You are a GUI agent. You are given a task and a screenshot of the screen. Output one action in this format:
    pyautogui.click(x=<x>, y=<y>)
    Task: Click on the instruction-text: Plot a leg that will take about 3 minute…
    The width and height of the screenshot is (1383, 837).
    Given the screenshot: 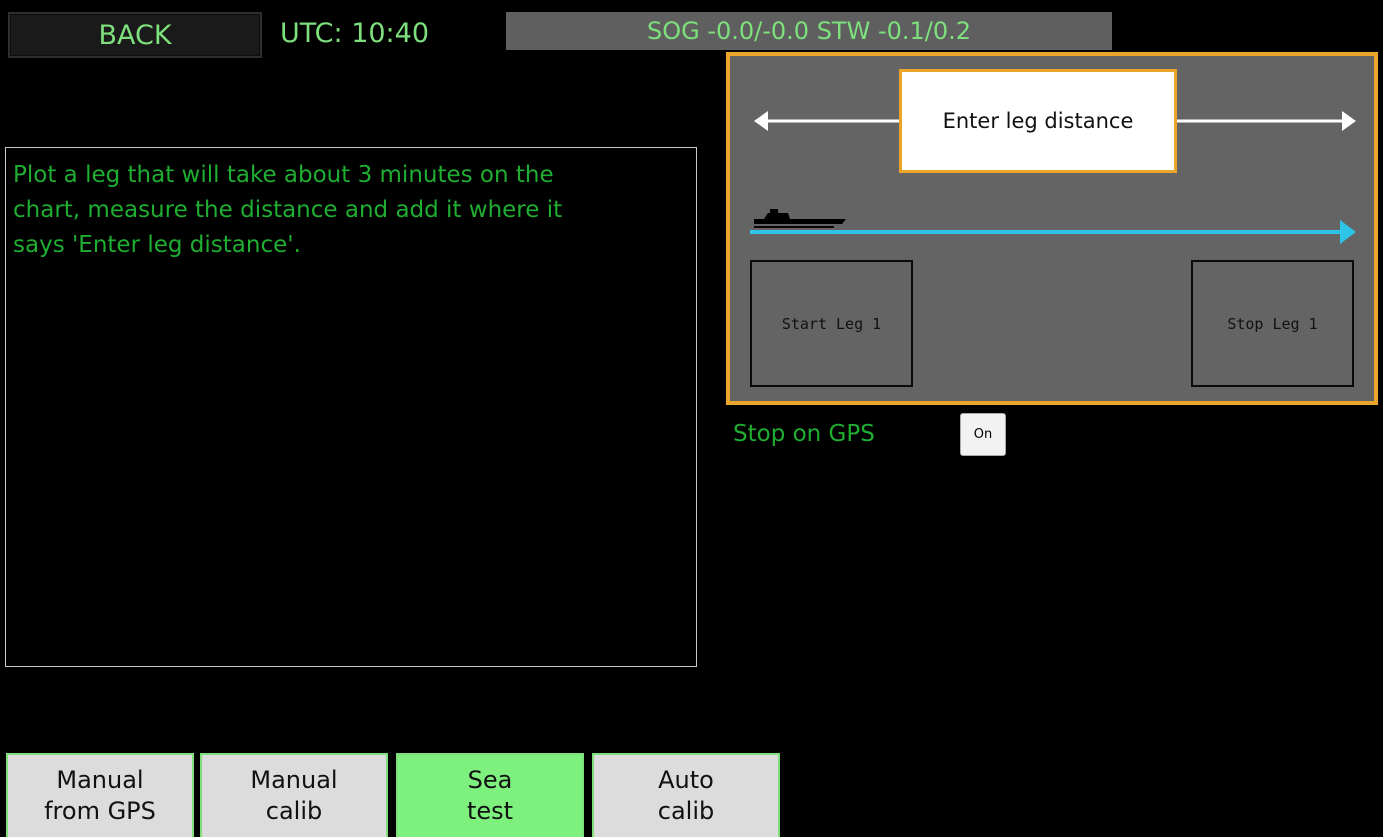 What is the action you would take?
    pyautogui.click(x=288, y=210)
    